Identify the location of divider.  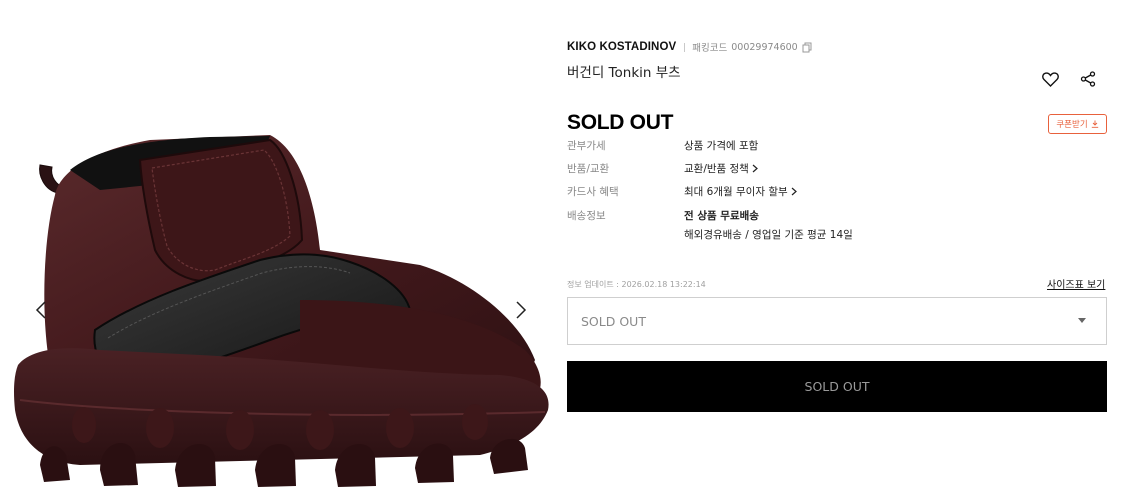
(685, 47).